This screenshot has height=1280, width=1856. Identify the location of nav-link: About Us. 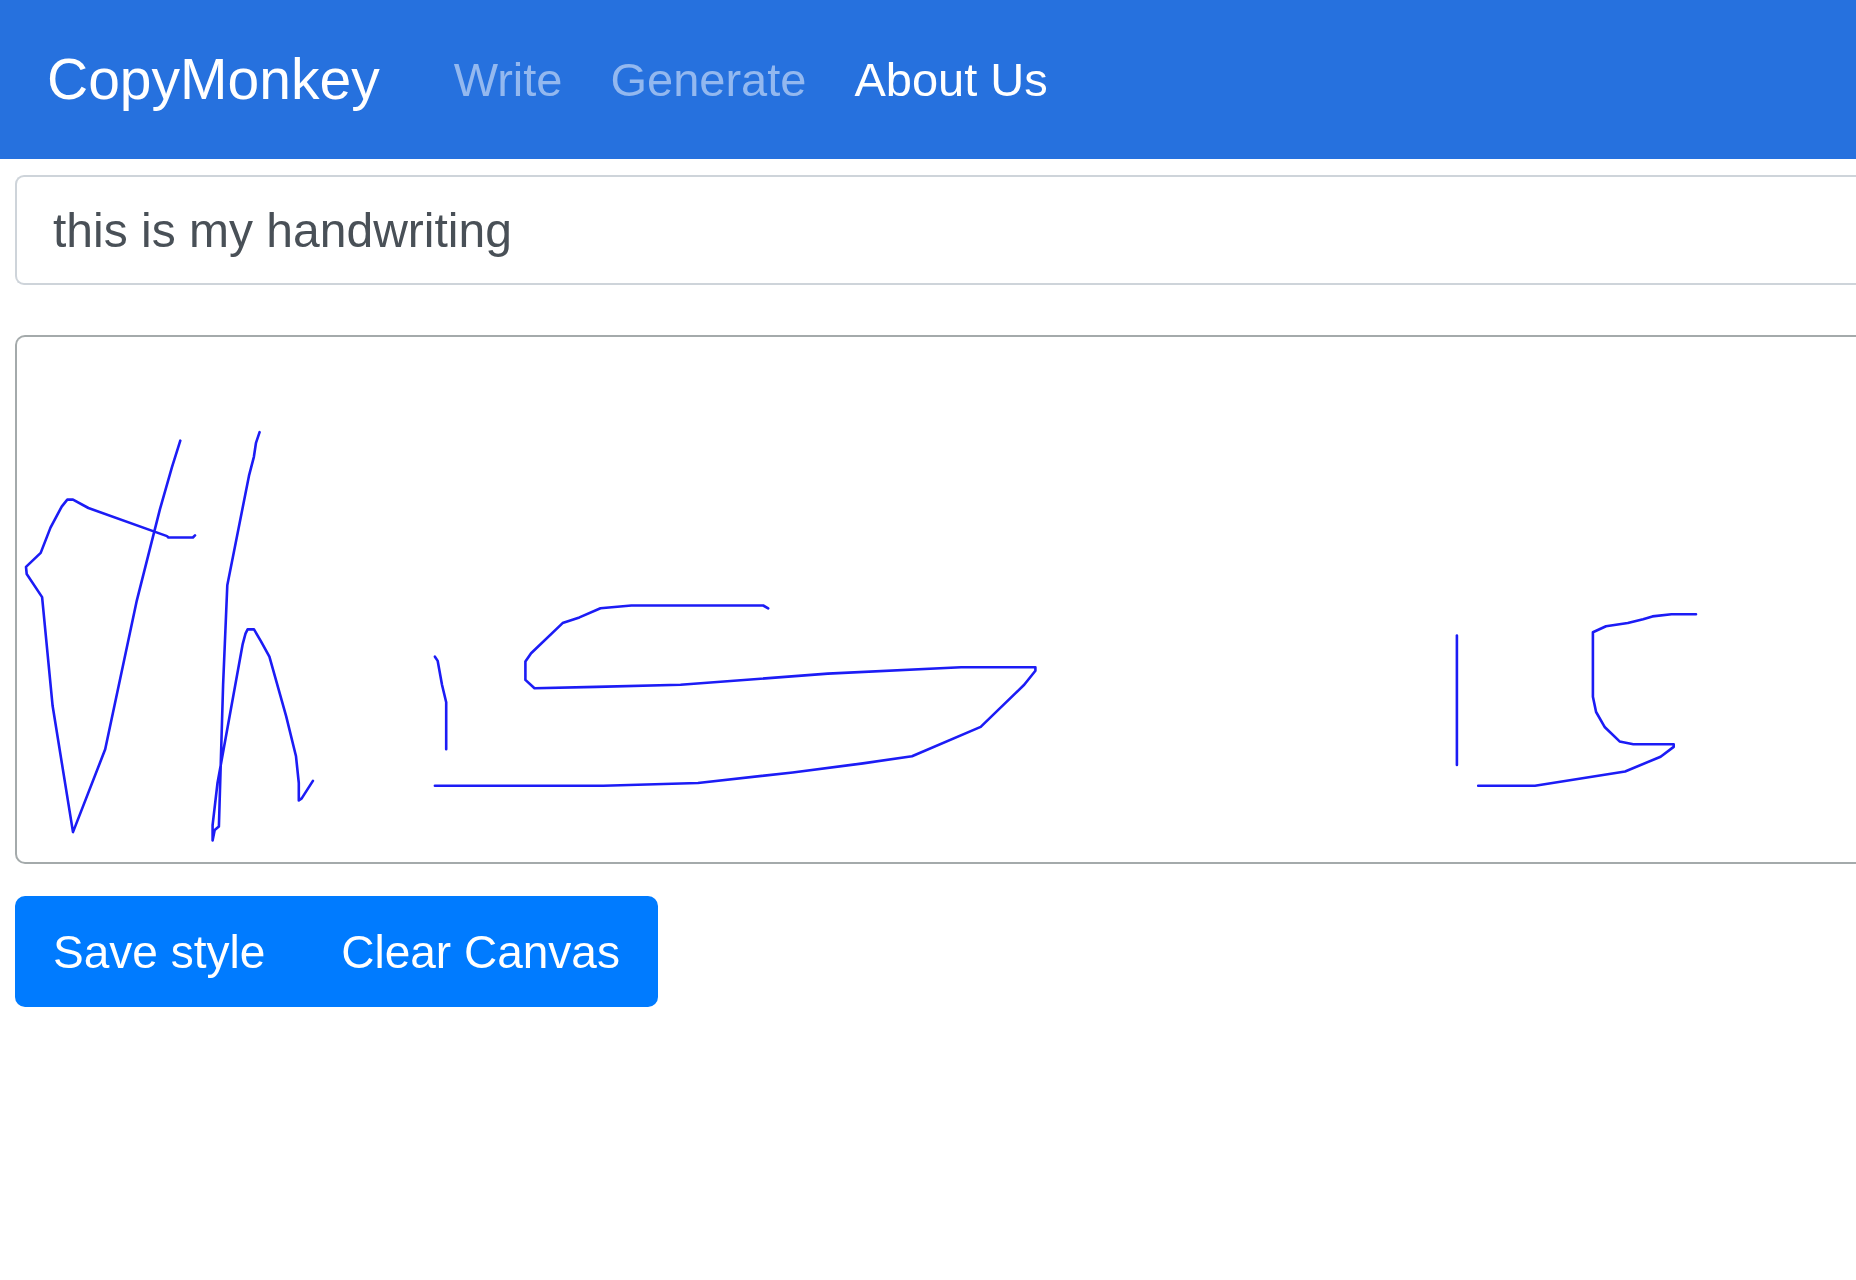
(951, 79).